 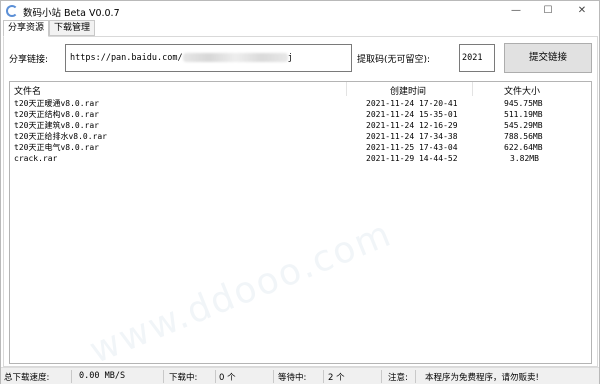 I want to click on notice-text: 本程序为免费程序，请勿贩卖!, so click(x=482, y=378).